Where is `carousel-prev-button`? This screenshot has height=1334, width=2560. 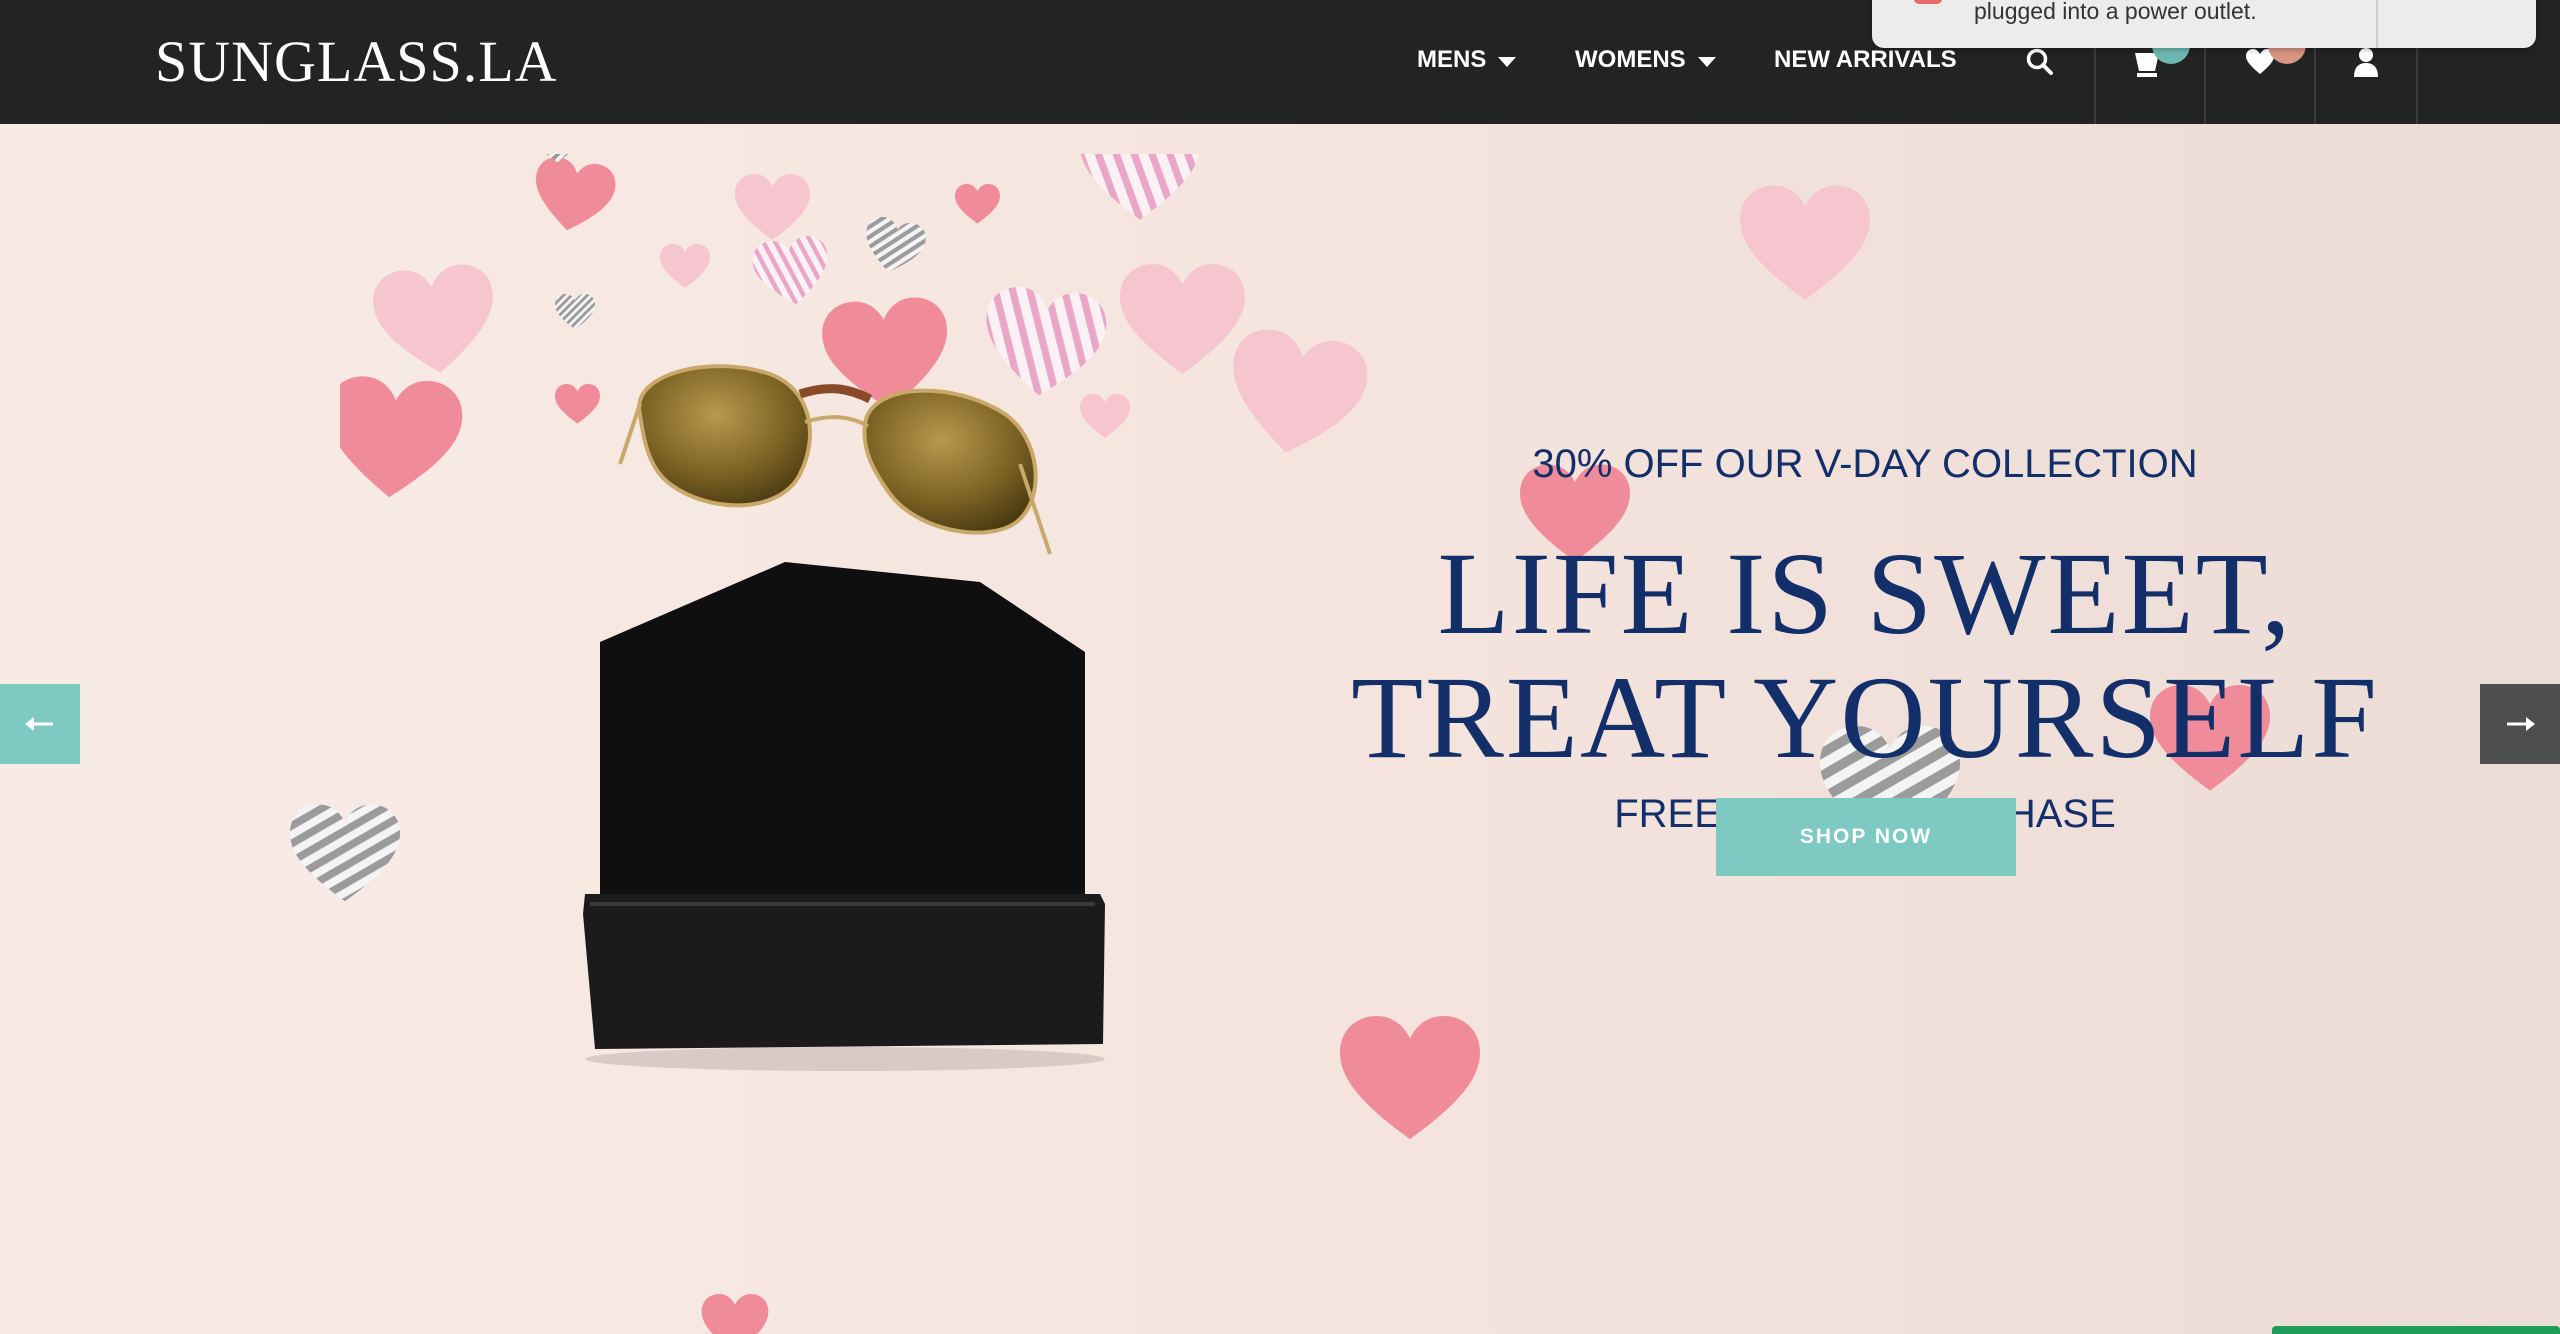 carousel-prev-button is located at coordinates (40, 724).